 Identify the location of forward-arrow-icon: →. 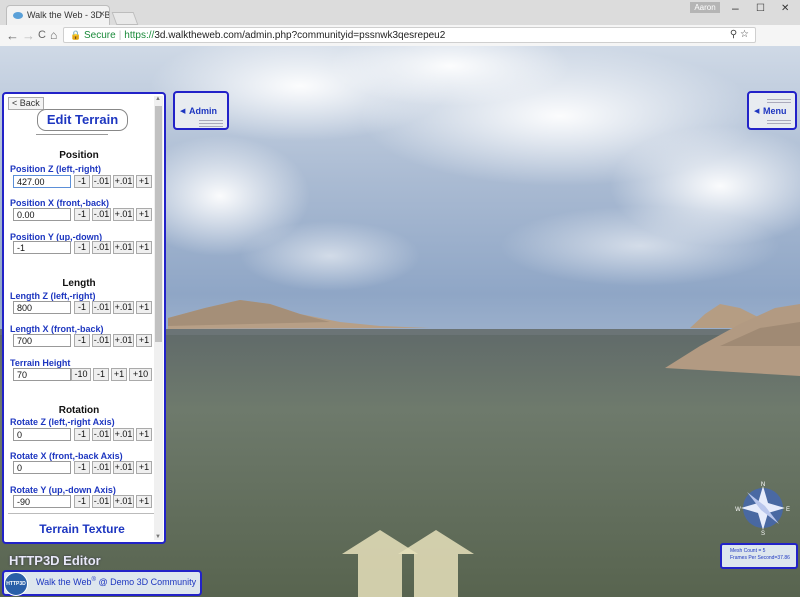
(28, 35).